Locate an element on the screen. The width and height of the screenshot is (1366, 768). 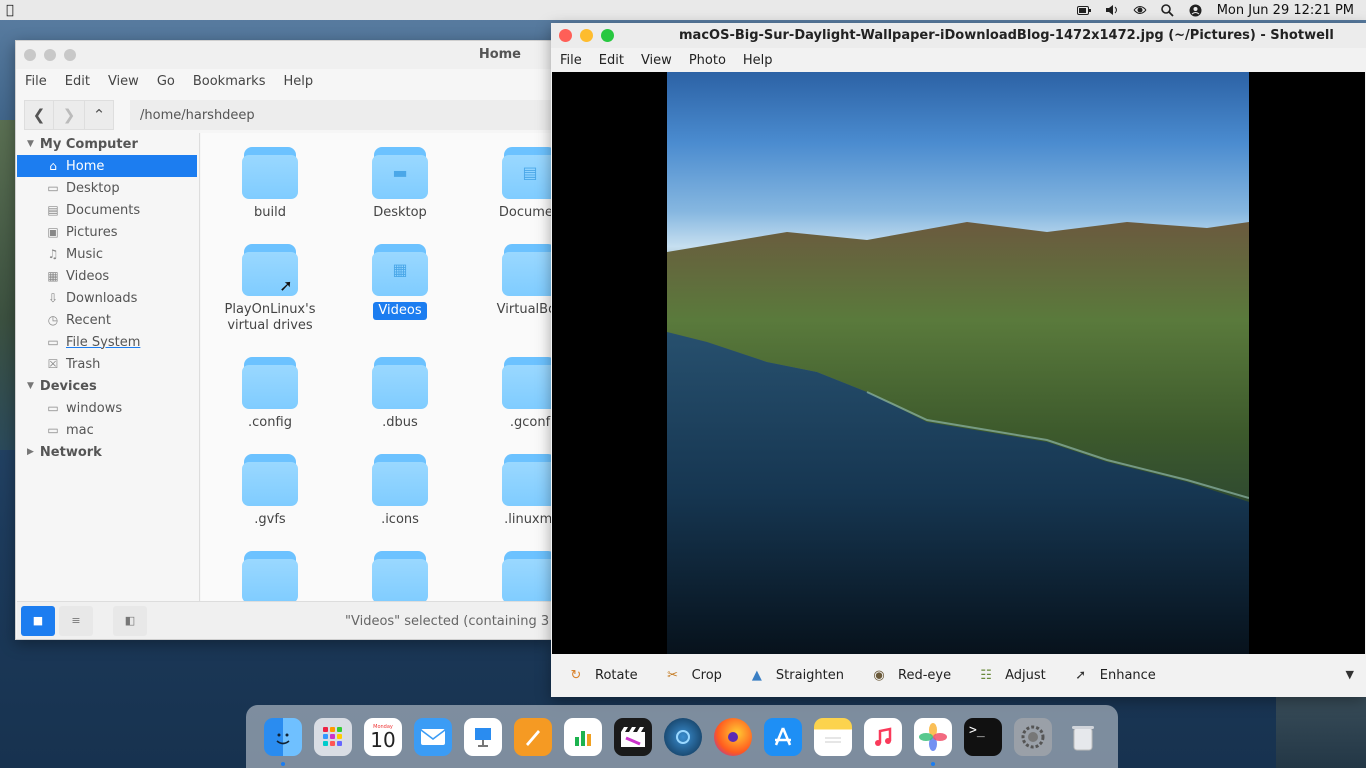
back-button: ❮ is located at coordinates (39, 115).